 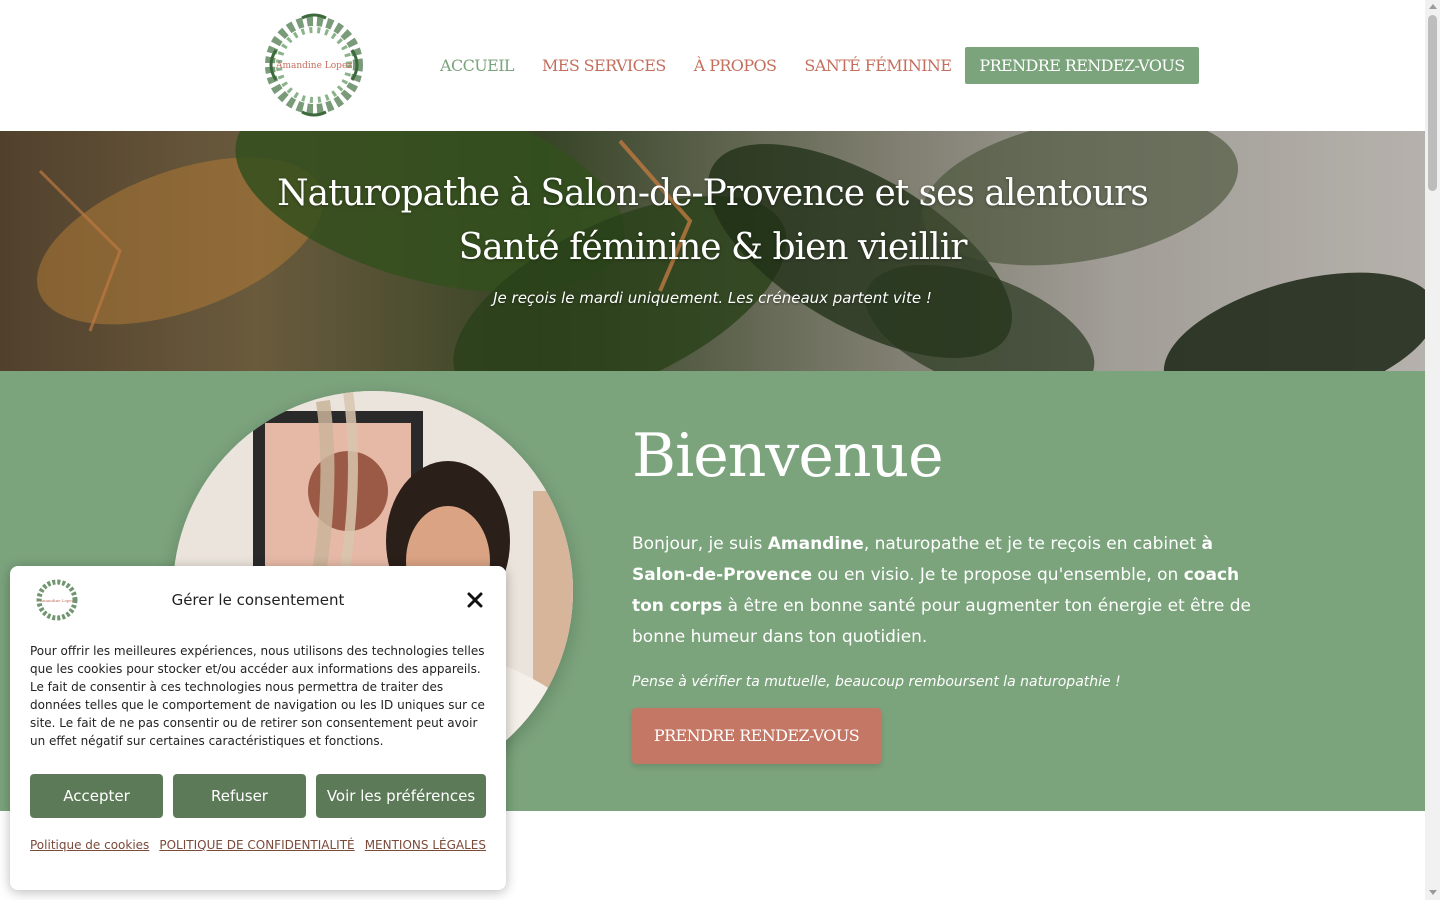 What do you see at coordinates (700, 544) in the screenshot?
I see `welcome-text-part1: Bonjour, je suis` at bounding box center [700, 544].